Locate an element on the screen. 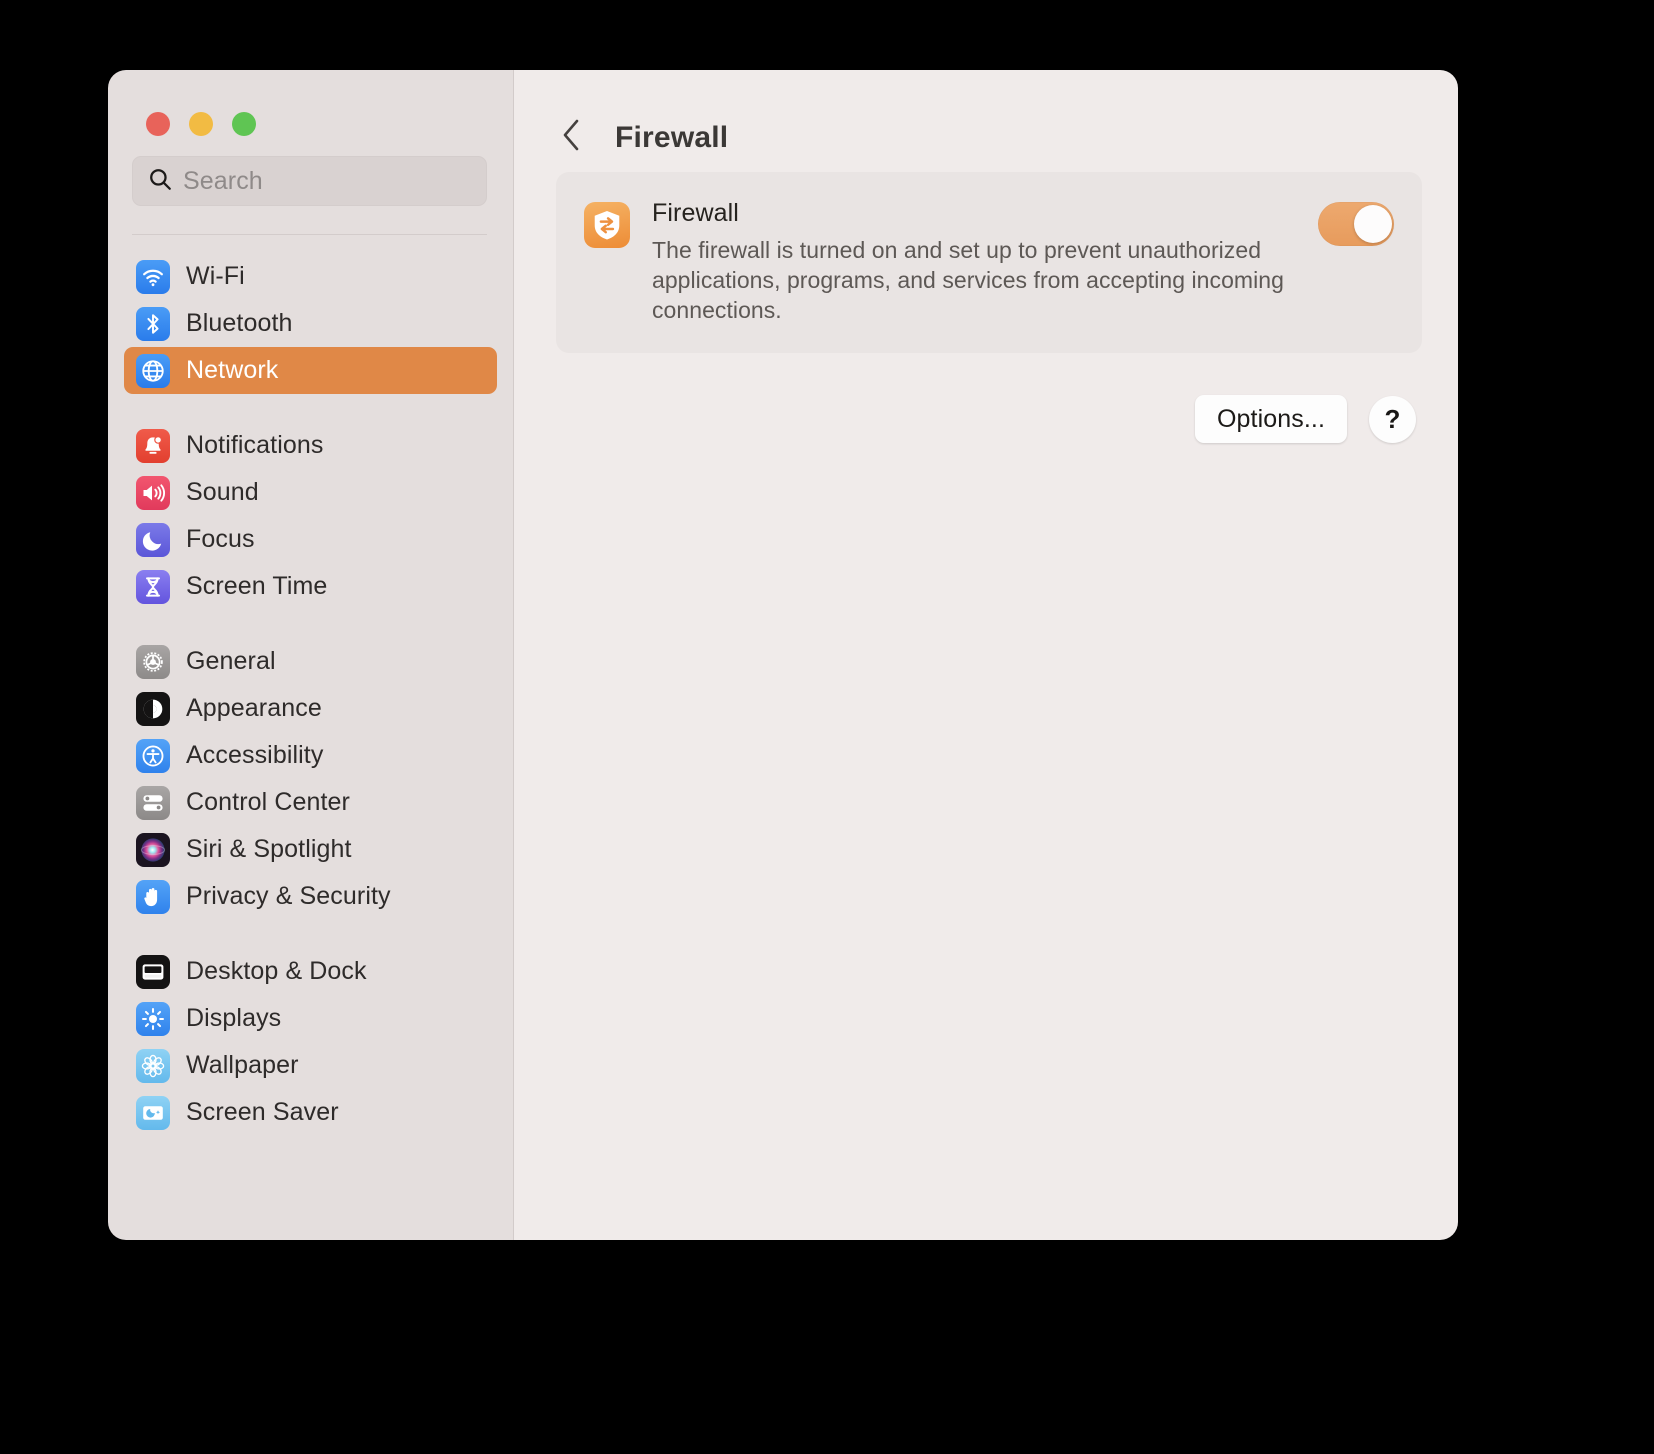 This screenshot has width=1654, height=1454. bell-icon is located at coordinates (153, 445).